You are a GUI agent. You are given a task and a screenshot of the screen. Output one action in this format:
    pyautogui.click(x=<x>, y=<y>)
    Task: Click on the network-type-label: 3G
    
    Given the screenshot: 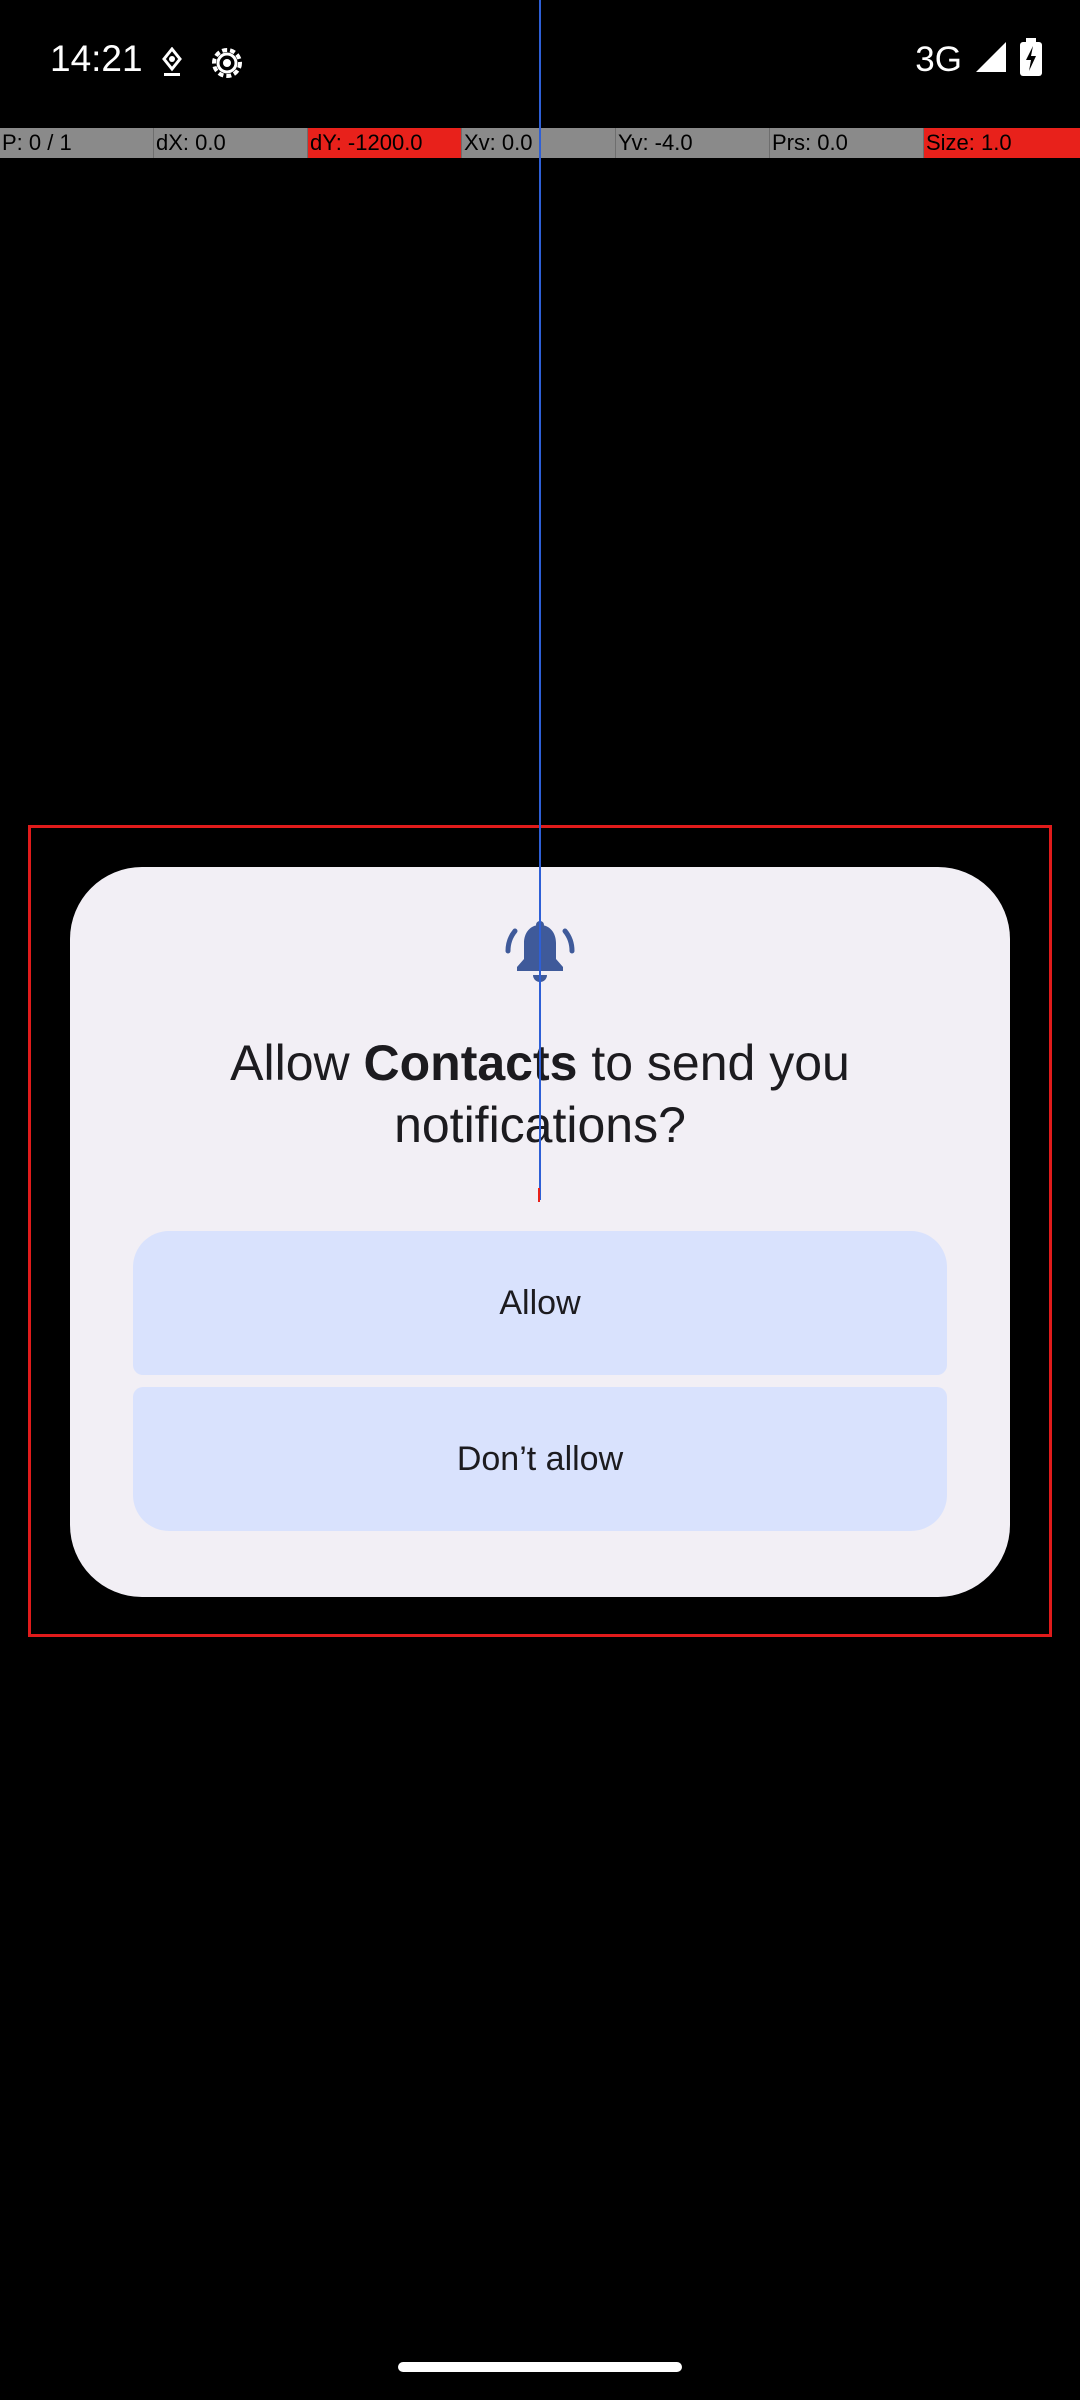 What is the action you would take?
    pyautogui.click(x=938, y=59)
    